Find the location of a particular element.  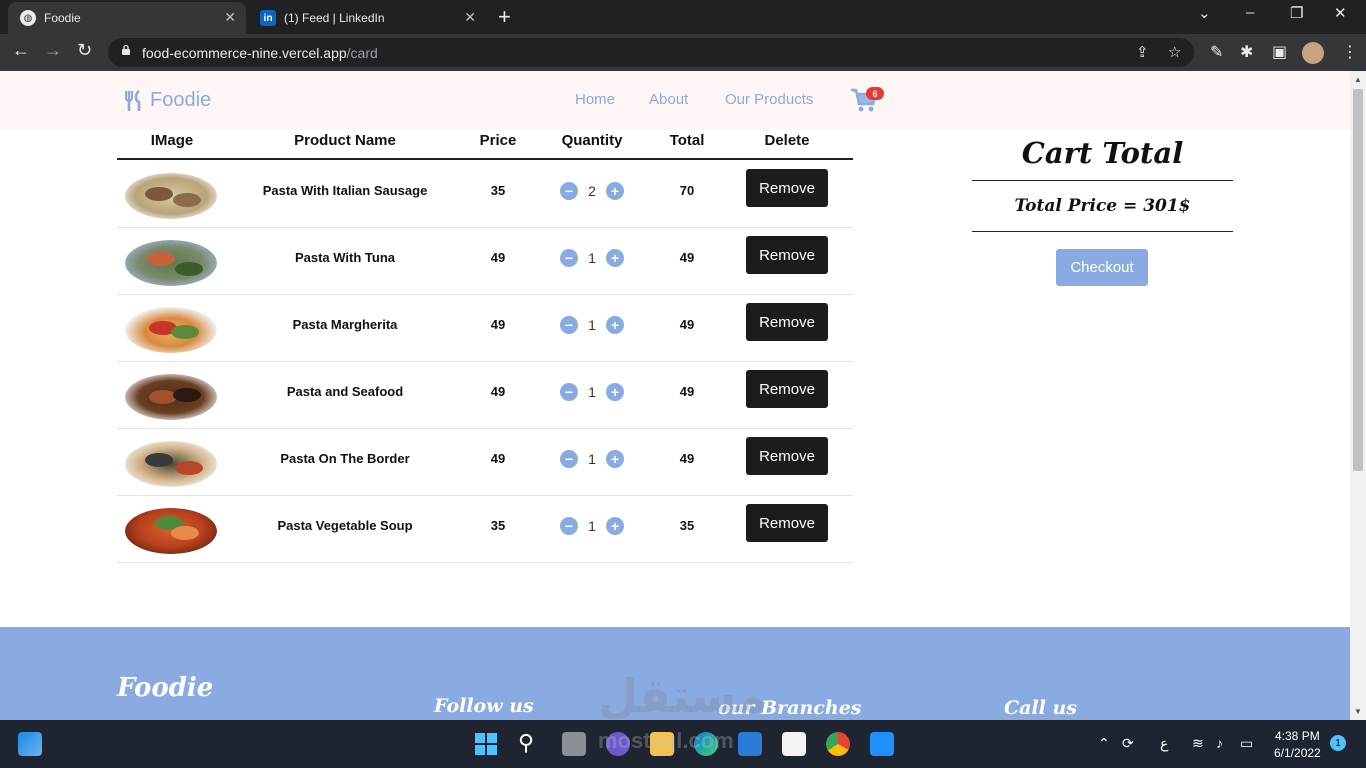

scroll-up-icon: ▲ is located at coordinates (1358, 79).